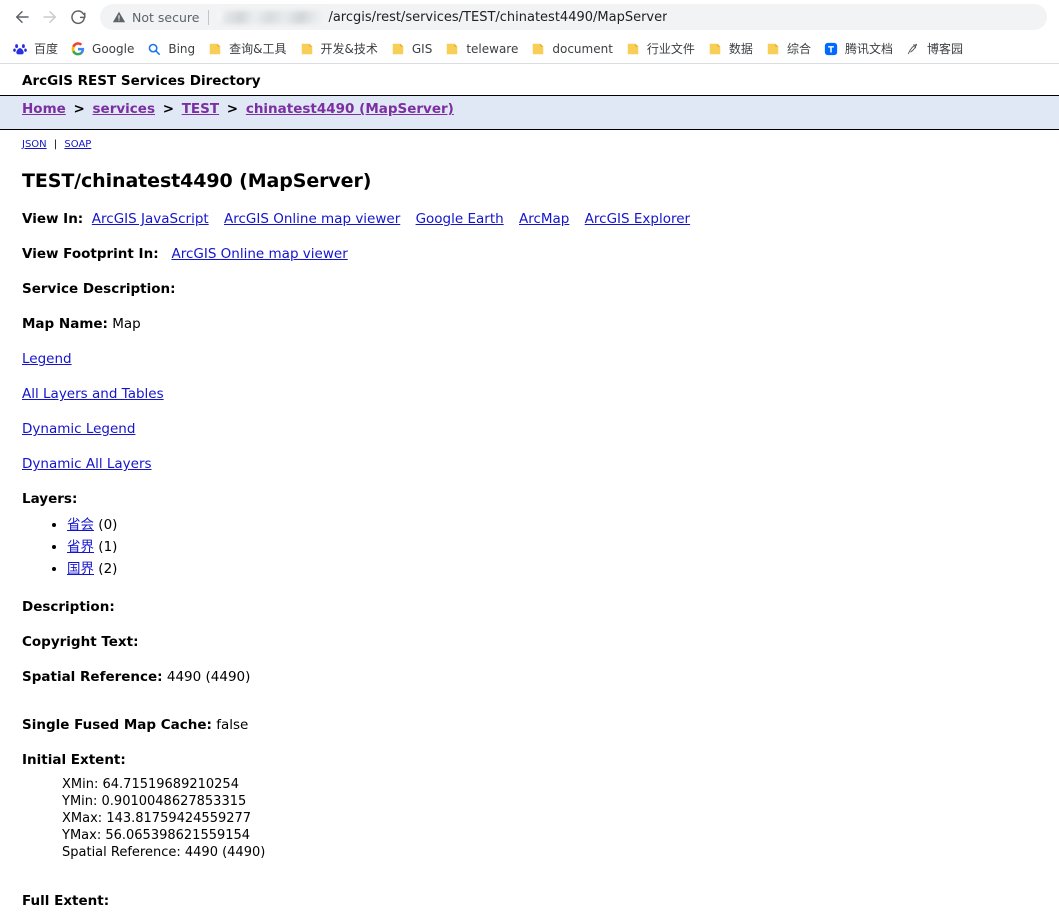 The image size is (1059, 920). Describe the element at coordinates (93, 394) in the screenshot. I see `all-layers-and-tables-link: All Layers and Tables` at that location.